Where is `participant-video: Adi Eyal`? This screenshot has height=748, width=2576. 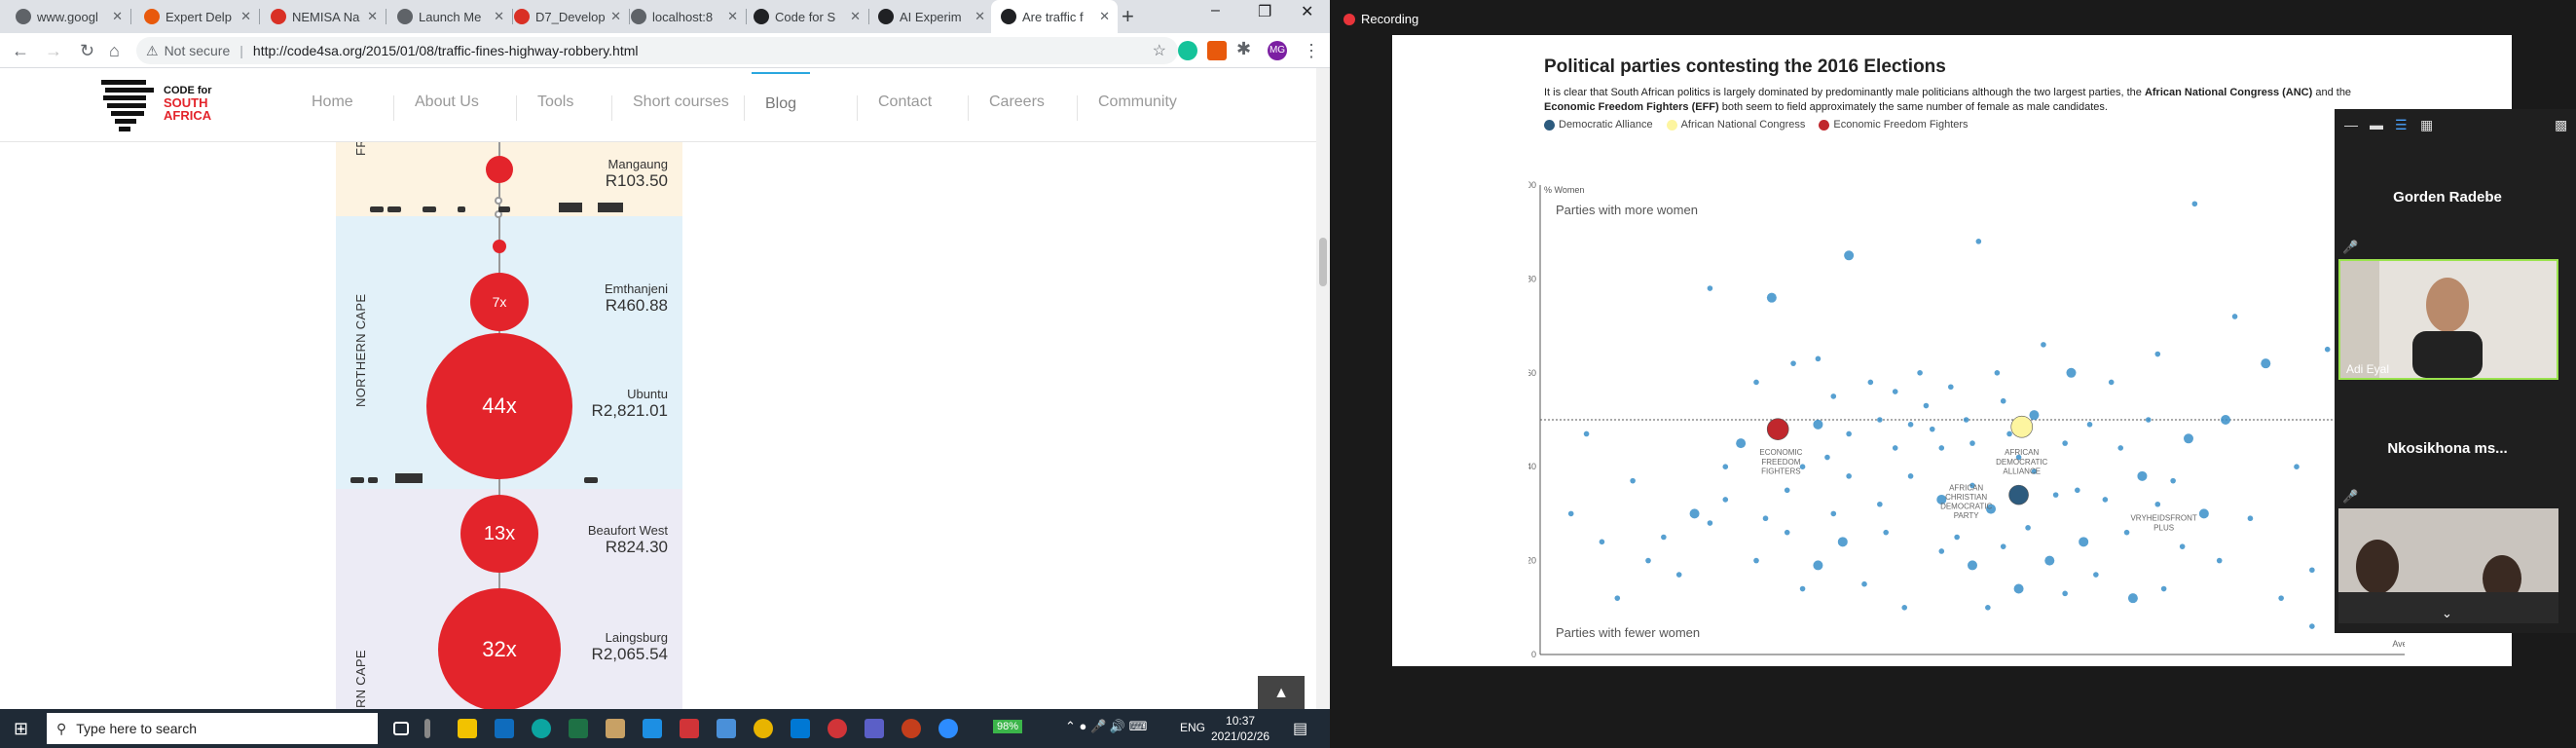
participant-video: Adi Eyal is located at coordinates (2448, 320).